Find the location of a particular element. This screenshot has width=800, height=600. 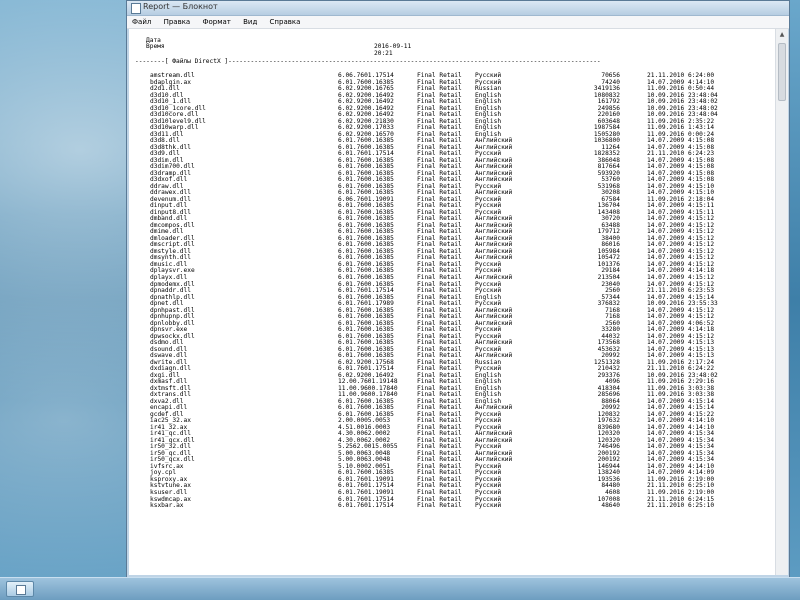

scroll-up-arrow-icon: ▲ is located at coordinates (782, 35).